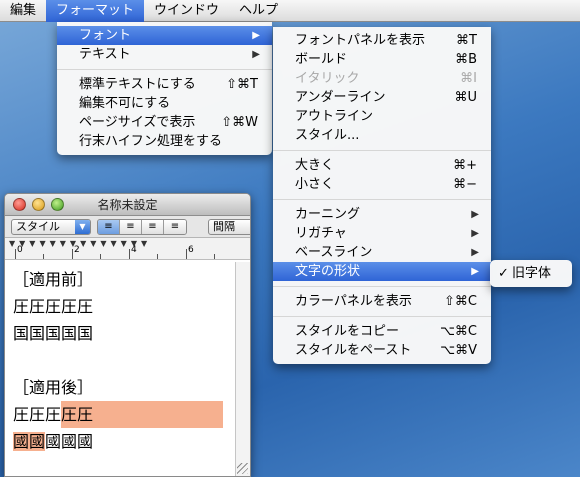 The width and height of the screenshot is (580, 477). Describe the element at coordinates (468, 78) in the screenshot. I see `shortcut: ⌘I` at that location.